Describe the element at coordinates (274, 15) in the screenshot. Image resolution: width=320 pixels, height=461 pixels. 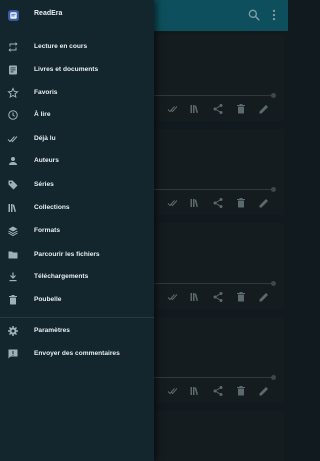
I see `more-vert-icon` at that location.